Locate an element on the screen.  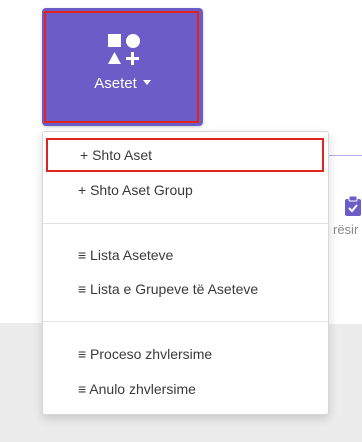
menu-item-label: + Shto Aset Group is located at coordinates (135, 190).